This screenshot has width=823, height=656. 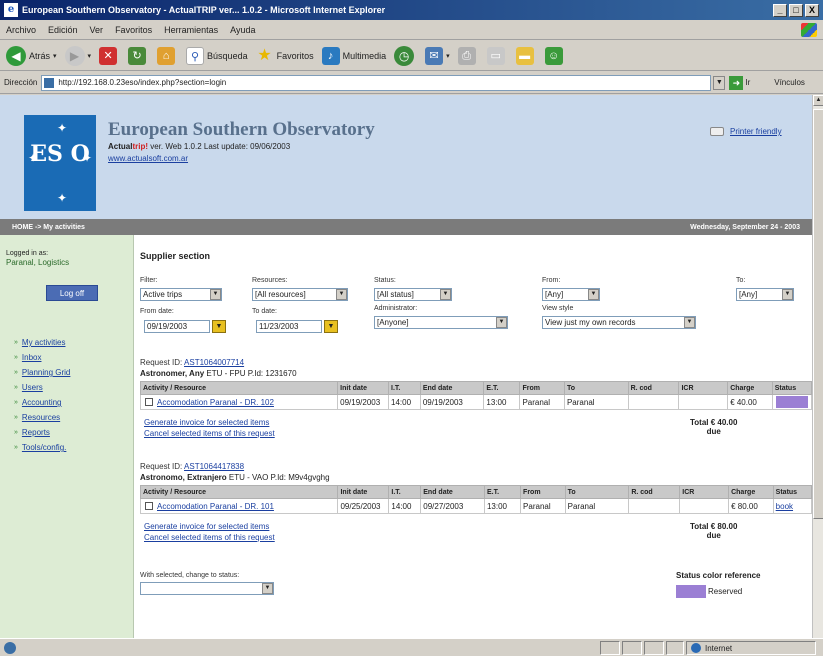 I want to click on history-button: ◷, so click(x=405, y=55).